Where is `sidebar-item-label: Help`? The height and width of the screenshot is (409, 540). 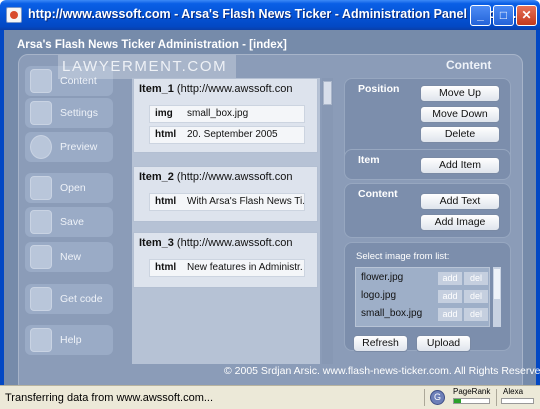
sidebar-item-label: Help is located at coordinates (71, 340).